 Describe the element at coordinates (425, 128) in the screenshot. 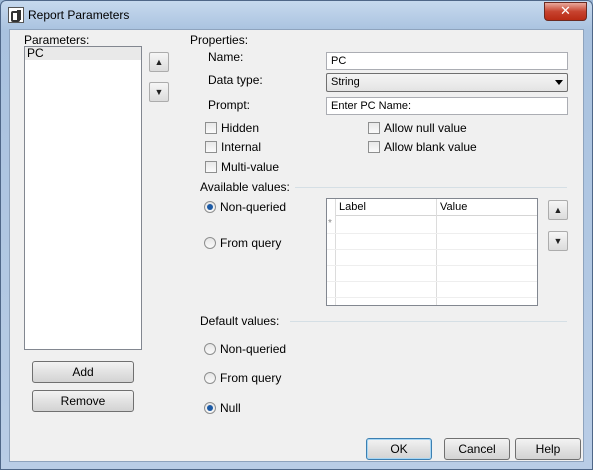

I see `allow-null-label: Allow null value` at that location.